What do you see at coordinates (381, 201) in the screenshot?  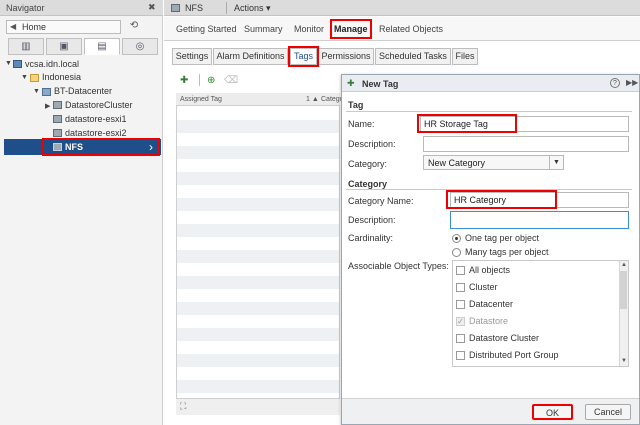 I see `category-name-label: Category Name:` at bounding box center [381, 201].